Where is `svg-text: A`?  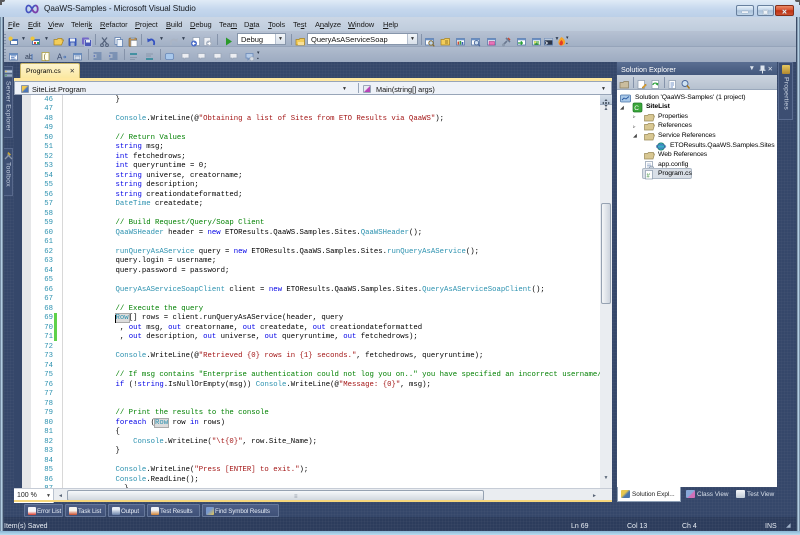 svg-text: A is located at coordinates (60, 57).